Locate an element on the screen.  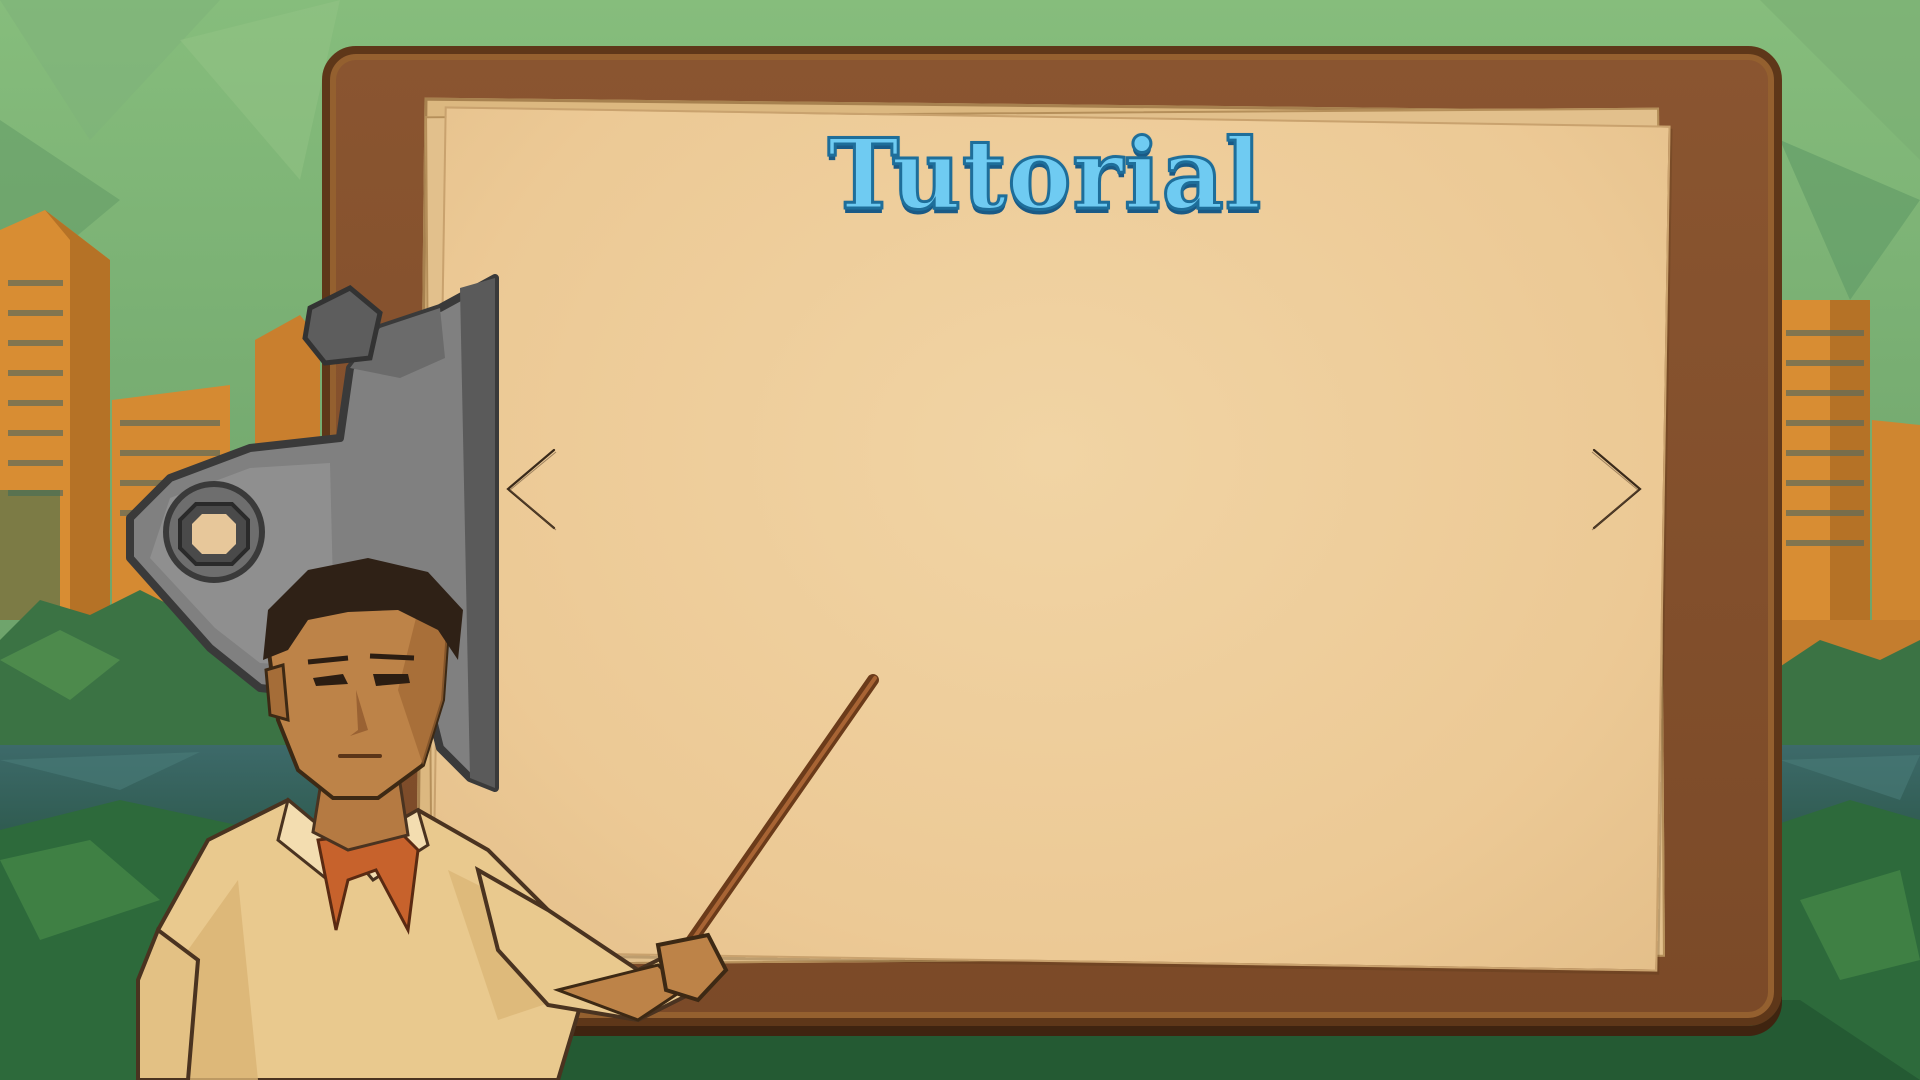
chevron-right-icon is located at coordinates (1616, 489).